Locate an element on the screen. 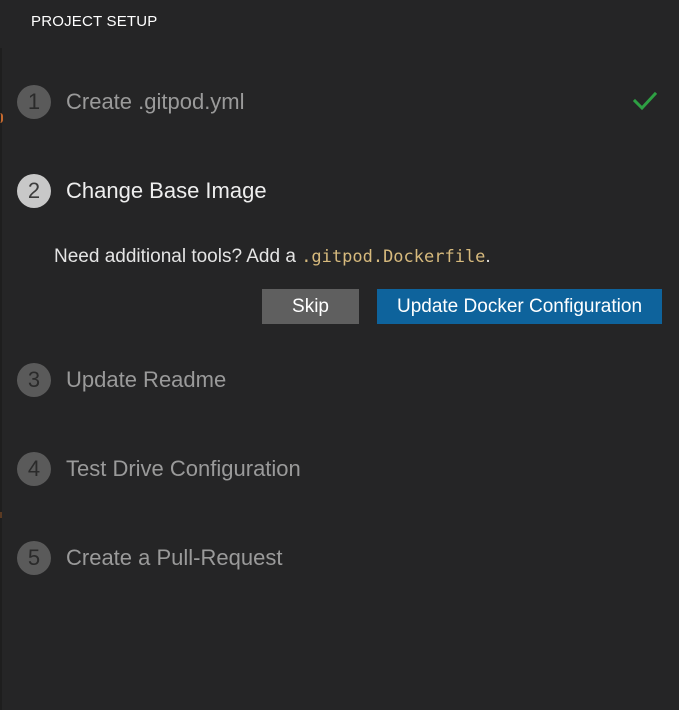  description-text: Need additional tools? Add a is located at coordinates (178, 256).